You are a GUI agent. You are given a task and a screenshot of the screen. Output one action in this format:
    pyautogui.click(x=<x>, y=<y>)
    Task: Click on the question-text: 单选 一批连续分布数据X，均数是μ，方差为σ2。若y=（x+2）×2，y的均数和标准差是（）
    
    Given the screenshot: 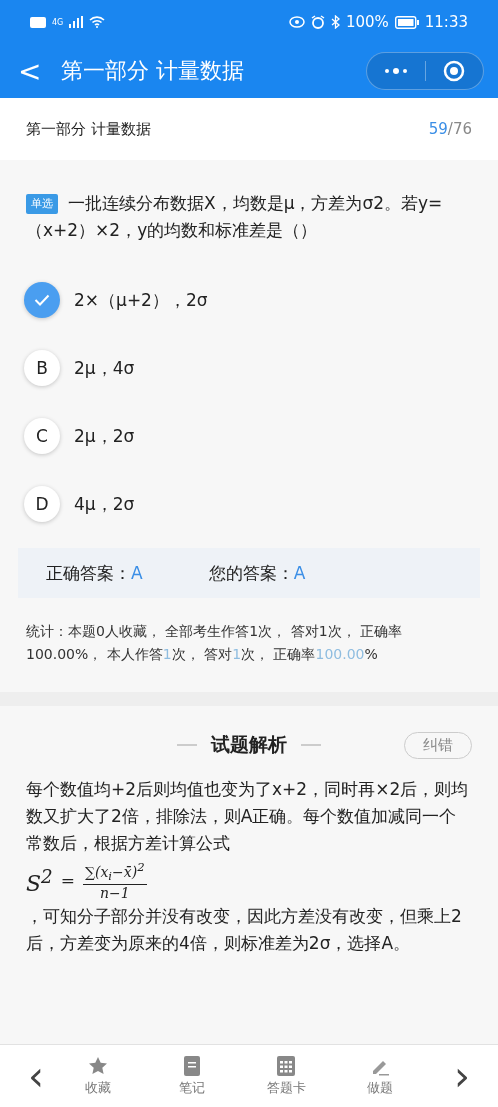 What is the action you would take?
    pyautogui.click(x=234, y=217)
    